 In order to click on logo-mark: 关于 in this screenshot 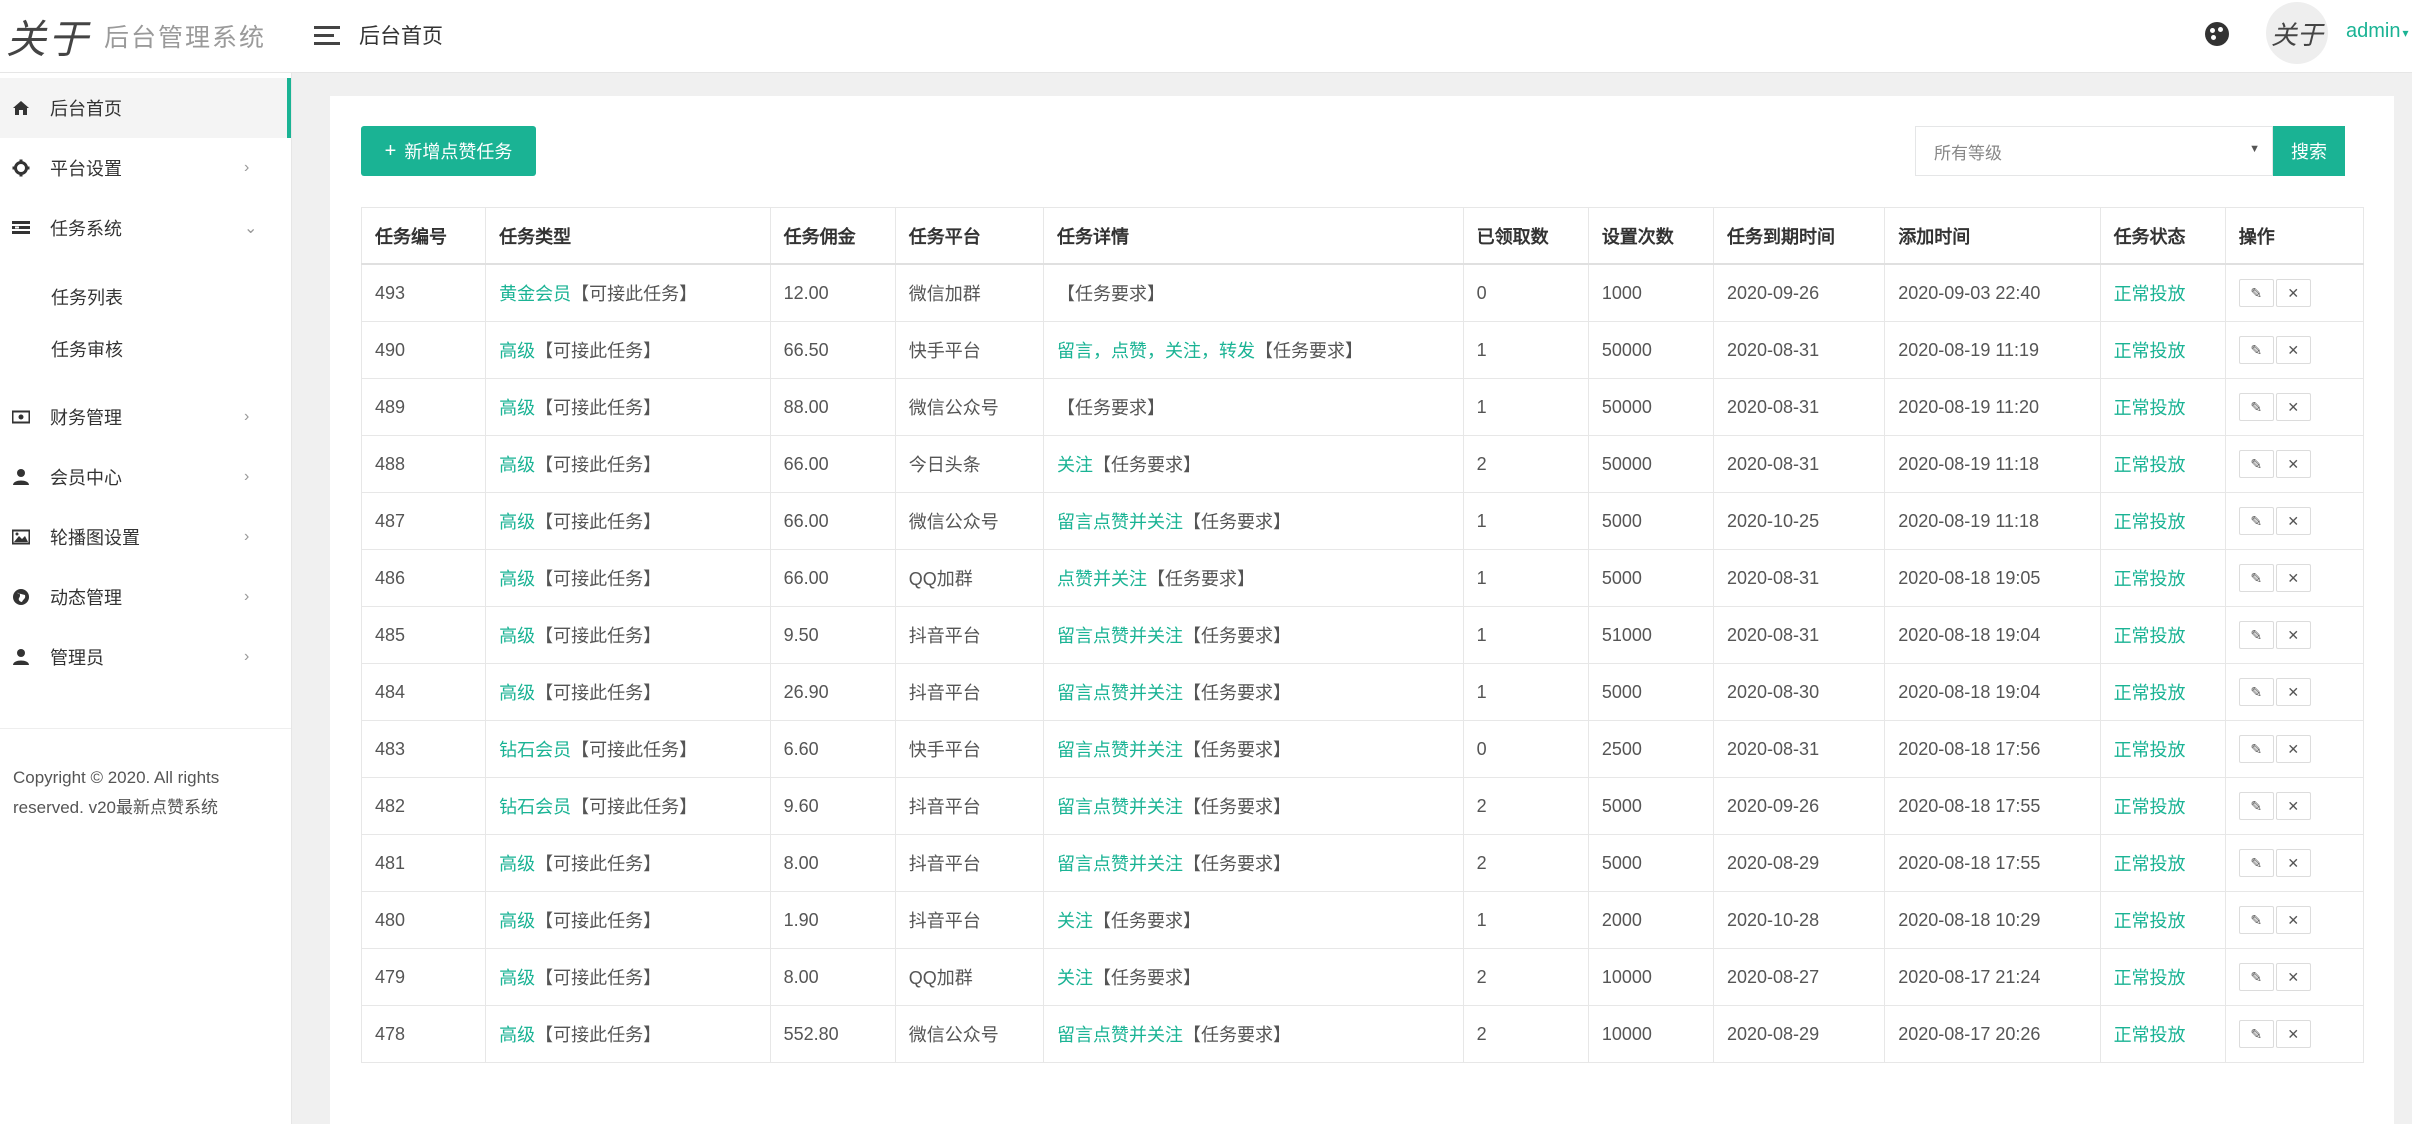, I will do `click(48, 40)`.